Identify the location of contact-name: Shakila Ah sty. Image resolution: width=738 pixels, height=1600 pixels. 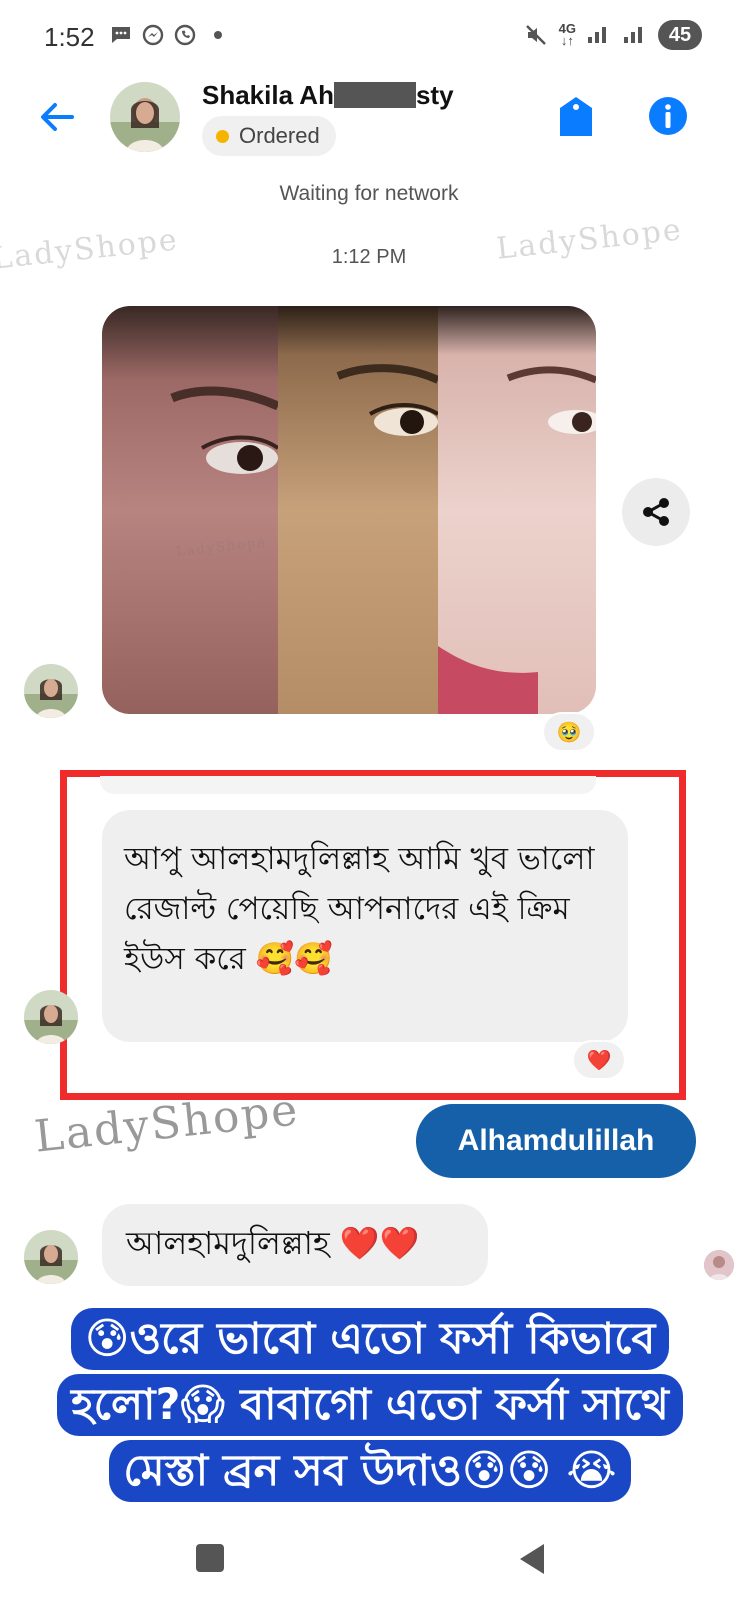
(328, 95).